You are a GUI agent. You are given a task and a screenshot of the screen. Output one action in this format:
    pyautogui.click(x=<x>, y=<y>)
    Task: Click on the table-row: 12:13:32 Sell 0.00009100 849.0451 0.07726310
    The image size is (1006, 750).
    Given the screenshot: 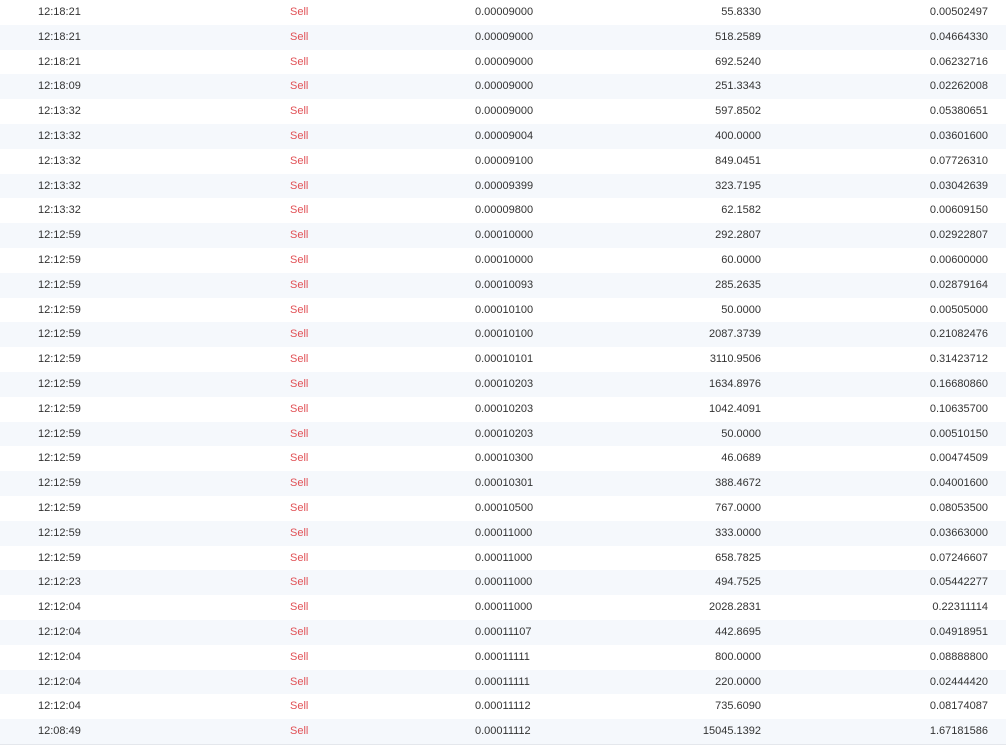 What is the action you would take?
    pyautogui.click(x=503, y=161)
    